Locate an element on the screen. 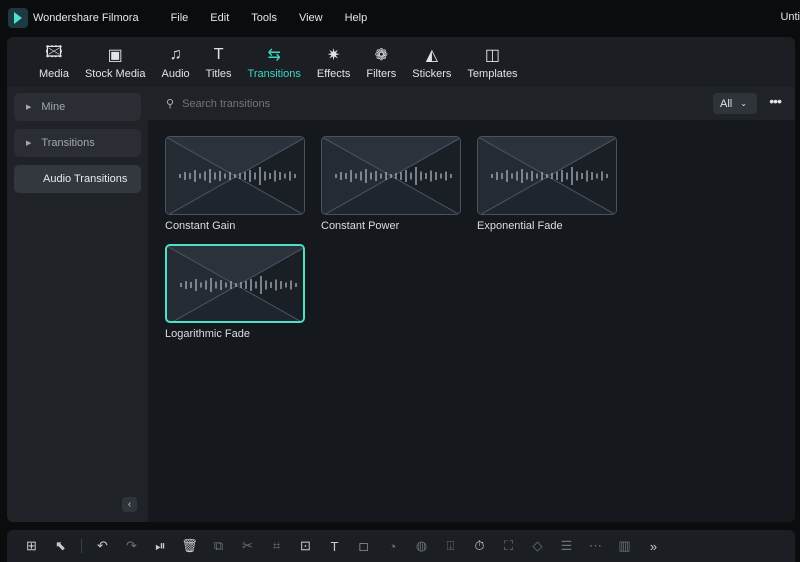 This screenshot has width=800, height=562. replace-icon: ⧉ is located at coordinates (218, 546).